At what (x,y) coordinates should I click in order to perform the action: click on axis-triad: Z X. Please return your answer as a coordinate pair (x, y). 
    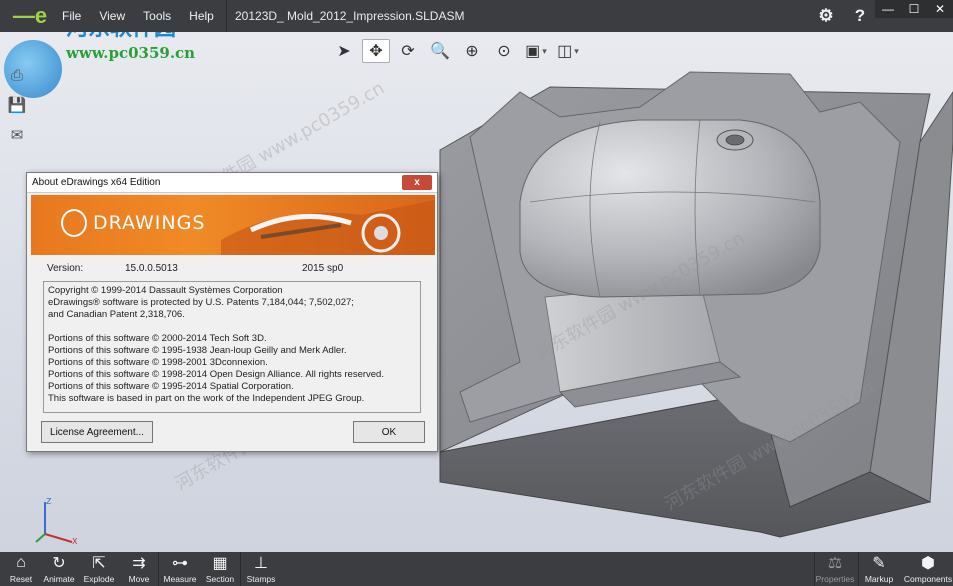
    Looking at the image, I should click on (56, 521).